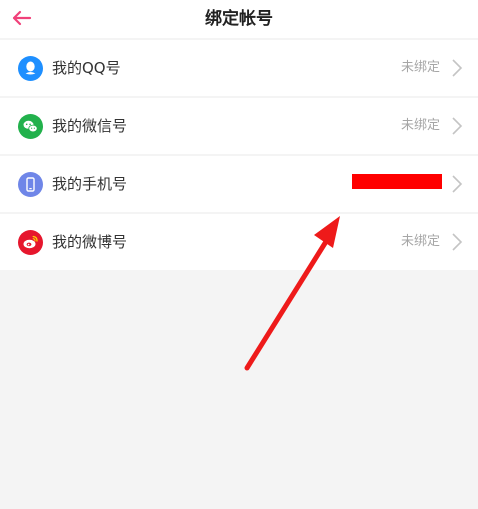  I want to click on header-bar: 绑定帐号, so click(239, 19).